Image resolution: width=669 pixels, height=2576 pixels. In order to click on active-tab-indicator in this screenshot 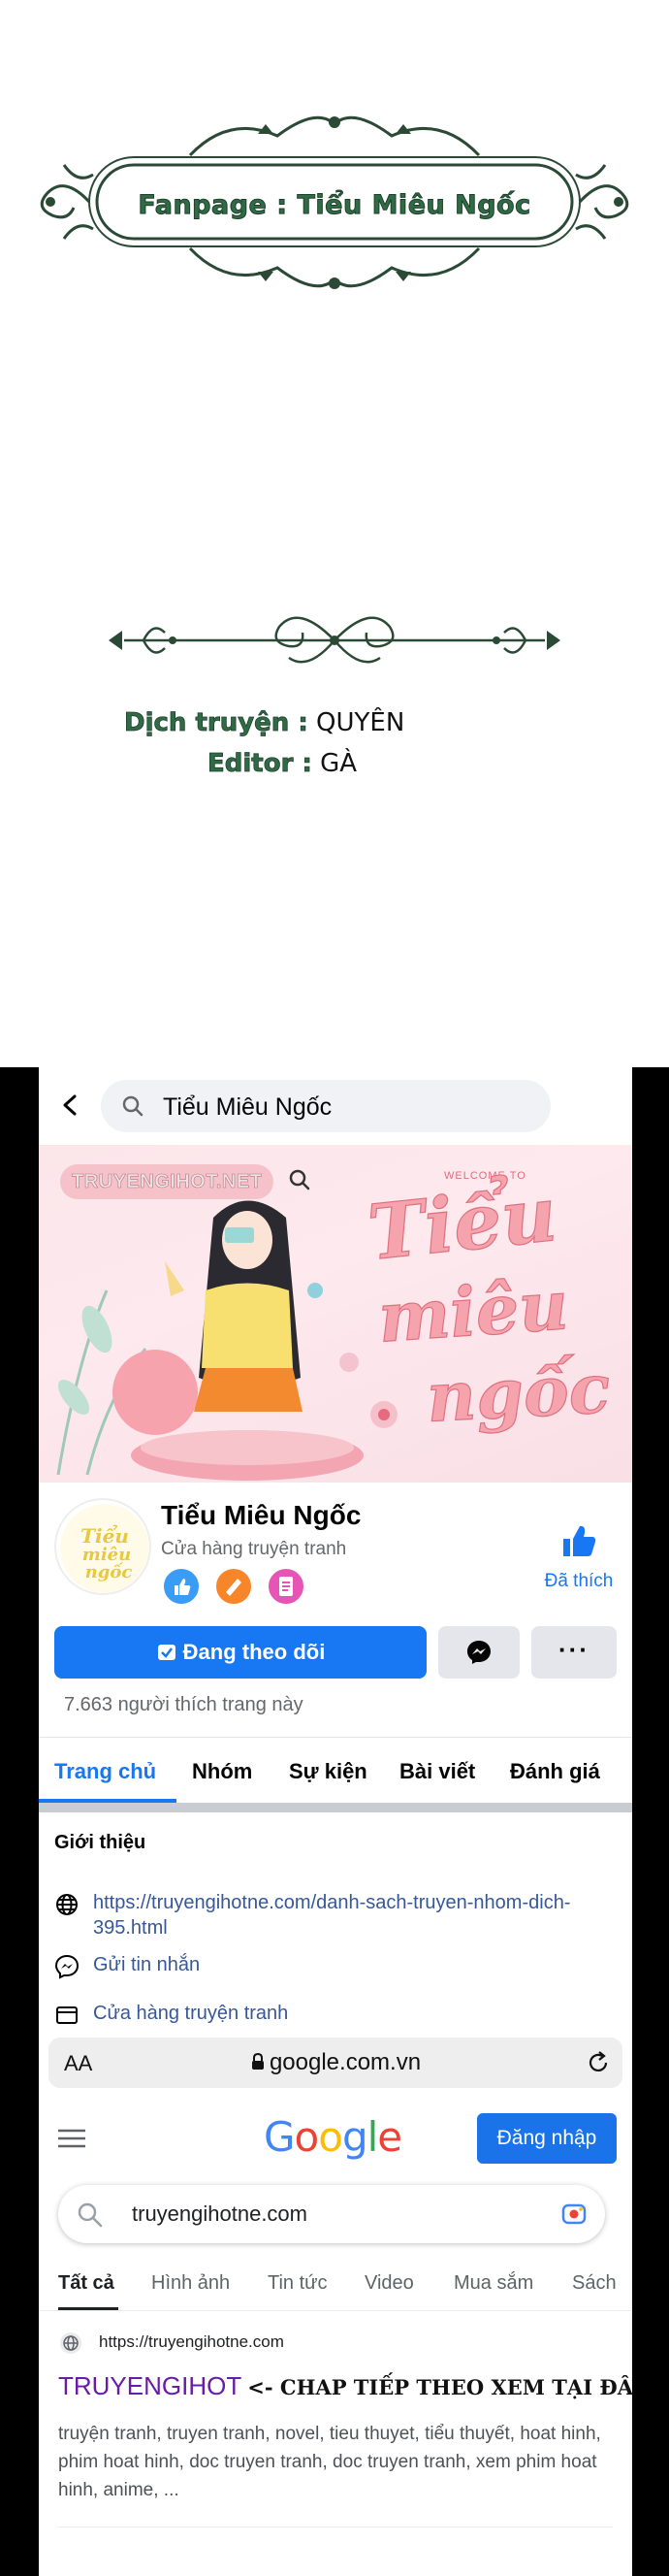, I will do `click(88, 2308)`.